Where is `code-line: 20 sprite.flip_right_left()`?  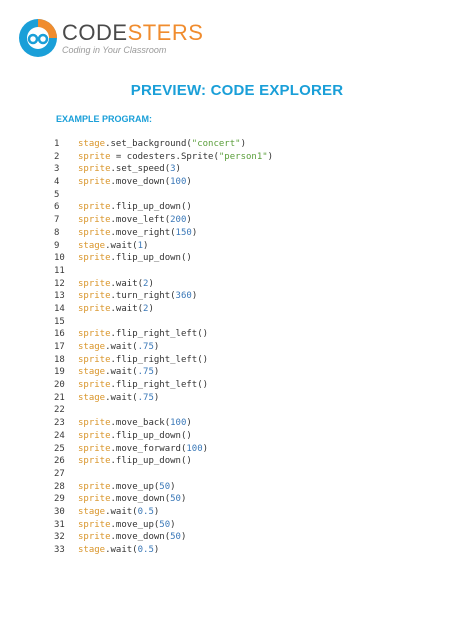 code-line: 20 sprite.flip_right_left() is located at coordinates (163, 385).